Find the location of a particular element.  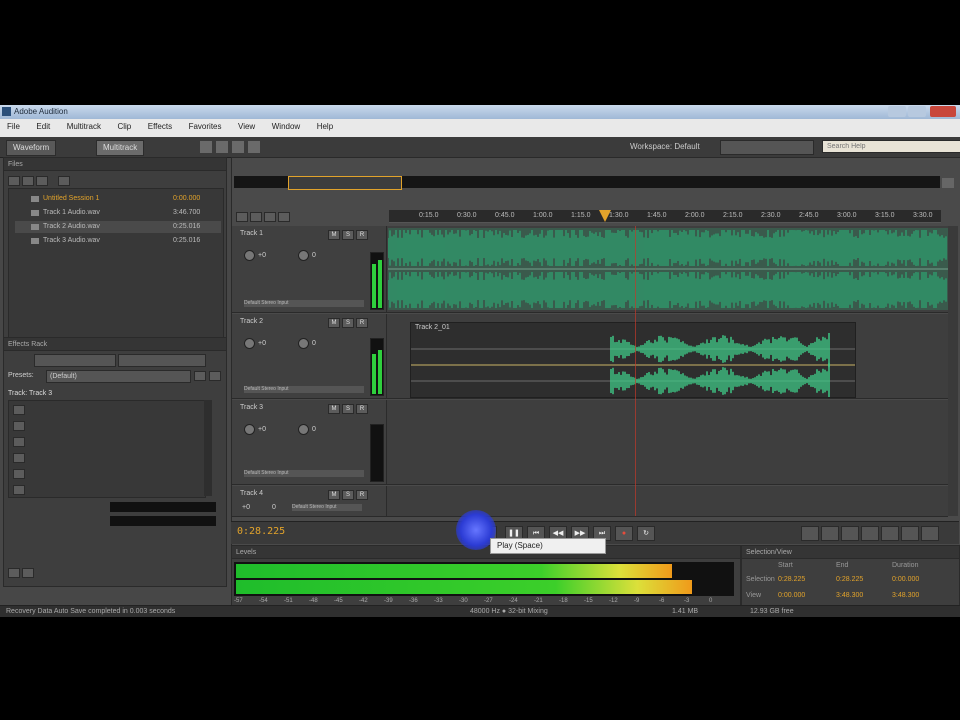

minimize-button is located at coordinates (897, 111).